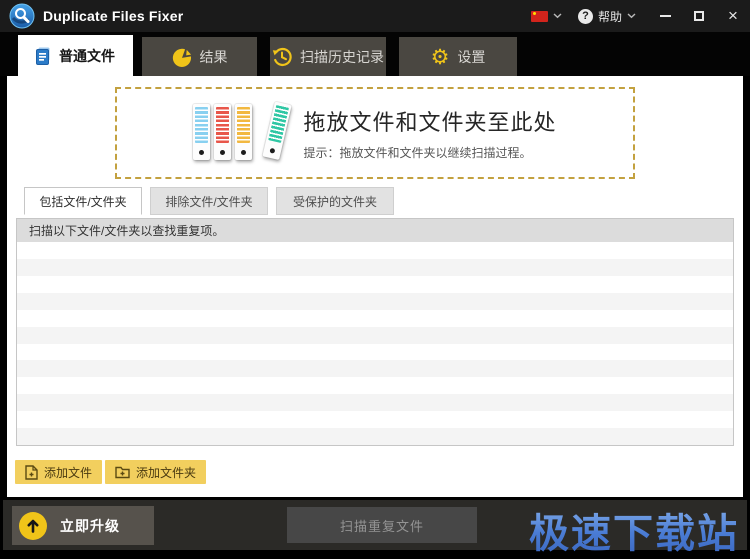  I want to click on scan-duplicates-button: 扫描重复文件, so click(382, 525).